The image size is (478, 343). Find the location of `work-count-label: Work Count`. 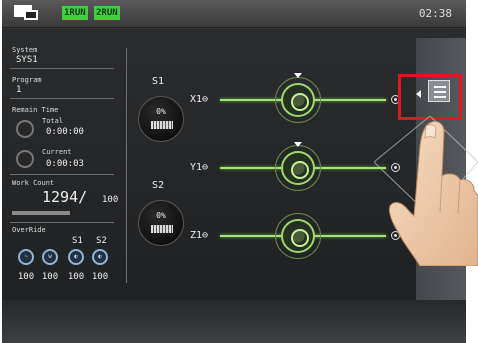

work-count-label: Work Count is located at coordinates (33, 183).